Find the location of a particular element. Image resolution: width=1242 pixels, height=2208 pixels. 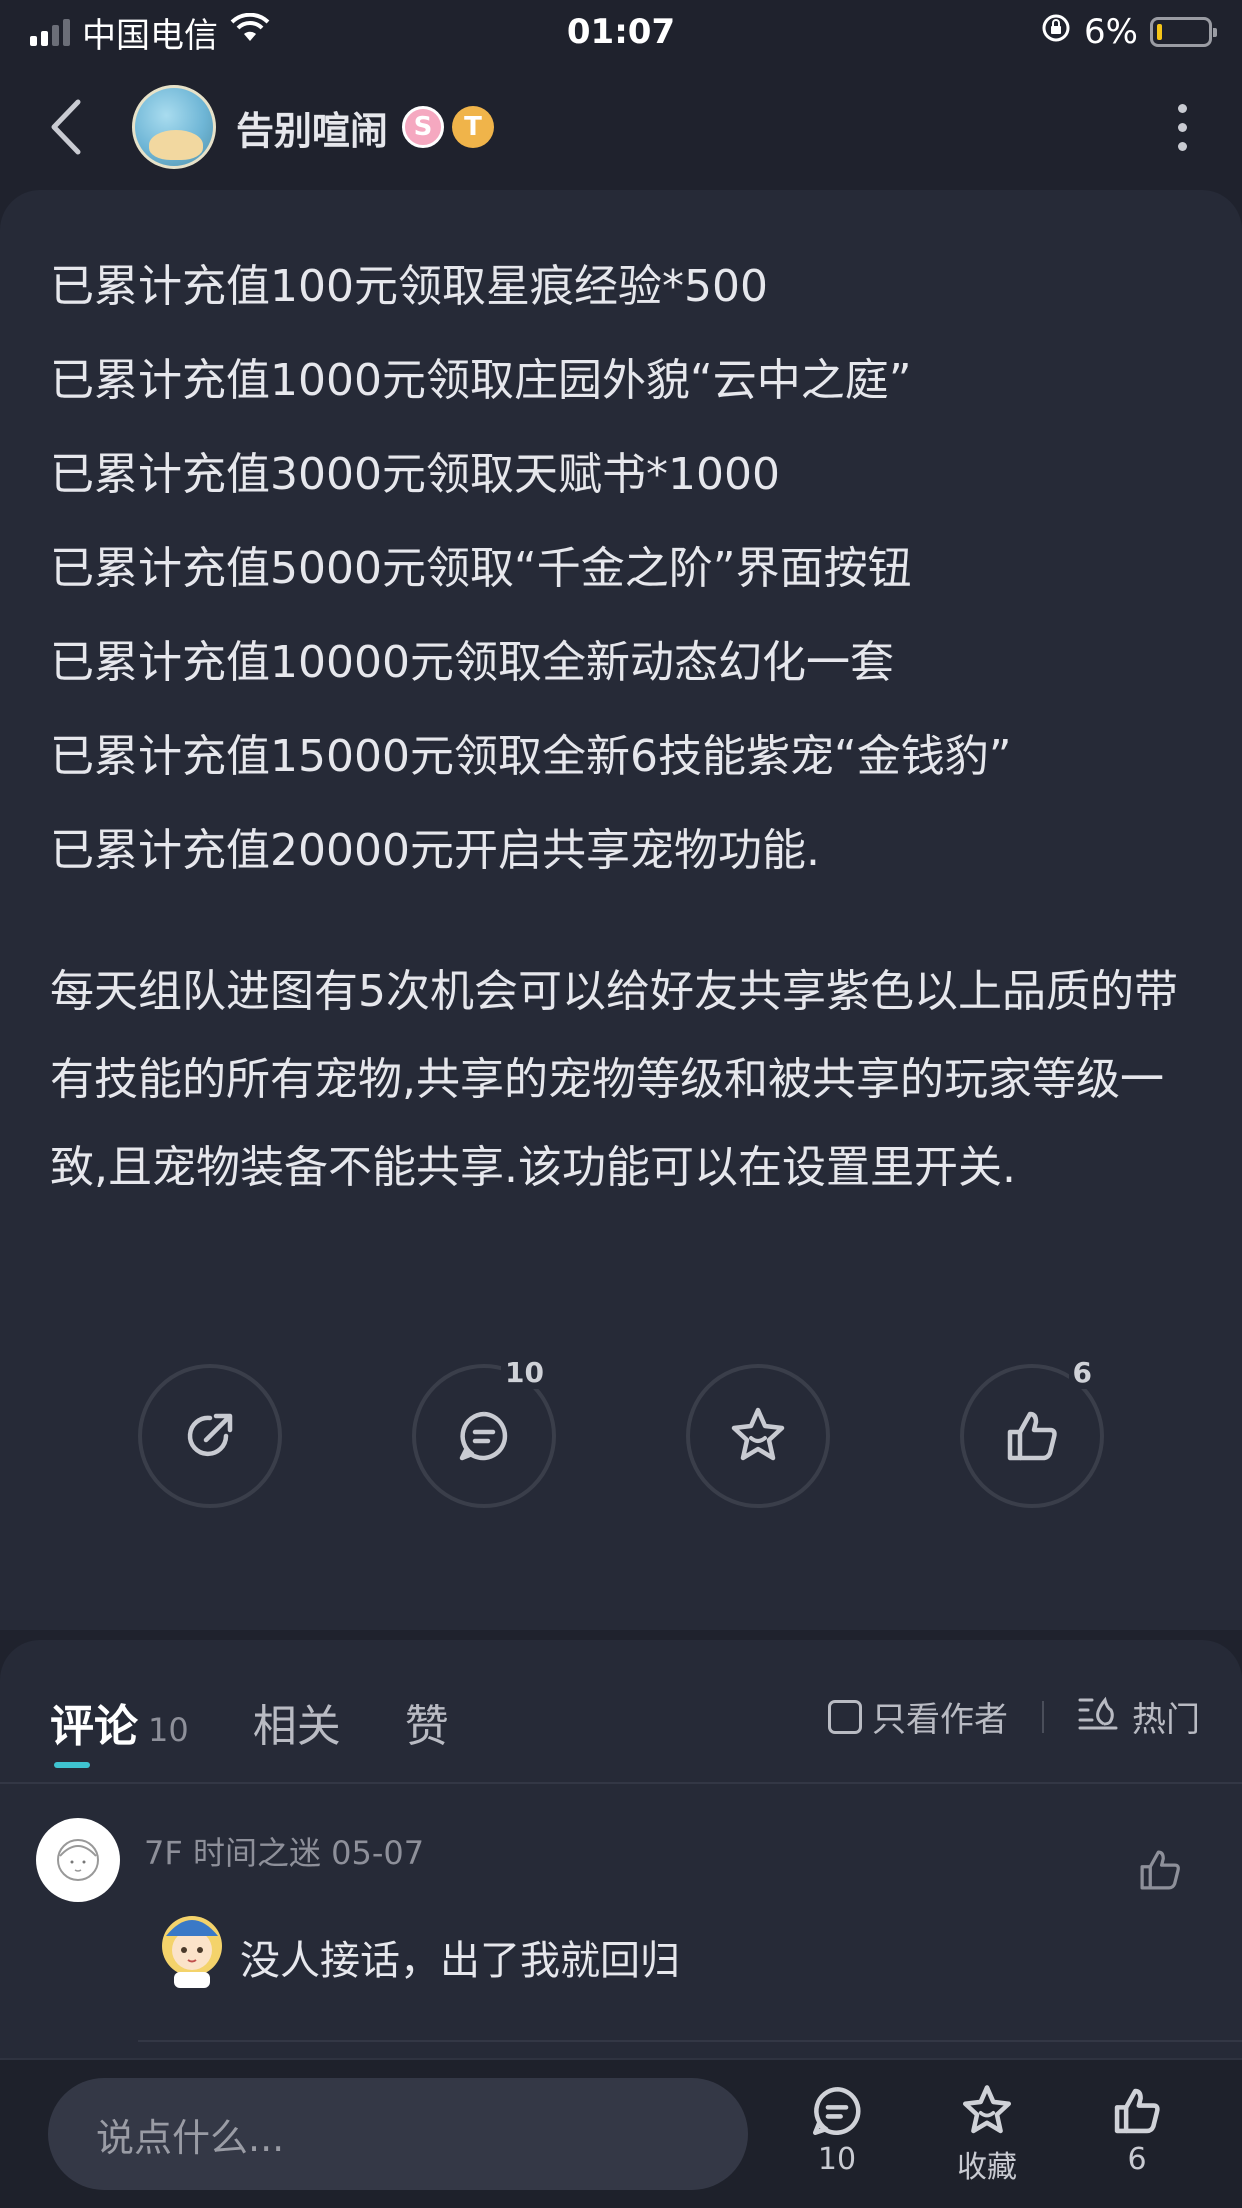

author-avatar is located at coordinates (174, 127).